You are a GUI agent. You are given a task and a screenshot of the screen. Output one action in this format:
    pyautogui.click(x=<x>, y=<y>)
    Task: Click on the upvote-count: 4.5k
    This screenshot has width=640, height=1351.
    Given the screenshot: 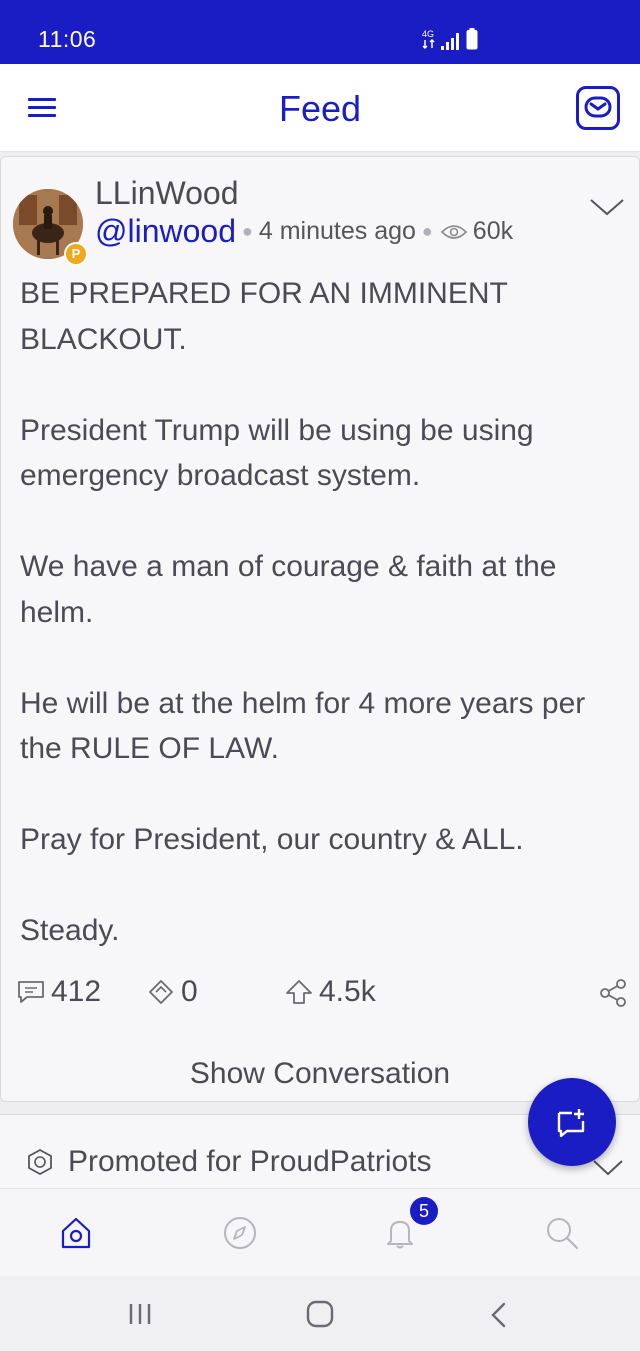 What is the action you would take?
    pyautogui.click(x=347, y=991)
    